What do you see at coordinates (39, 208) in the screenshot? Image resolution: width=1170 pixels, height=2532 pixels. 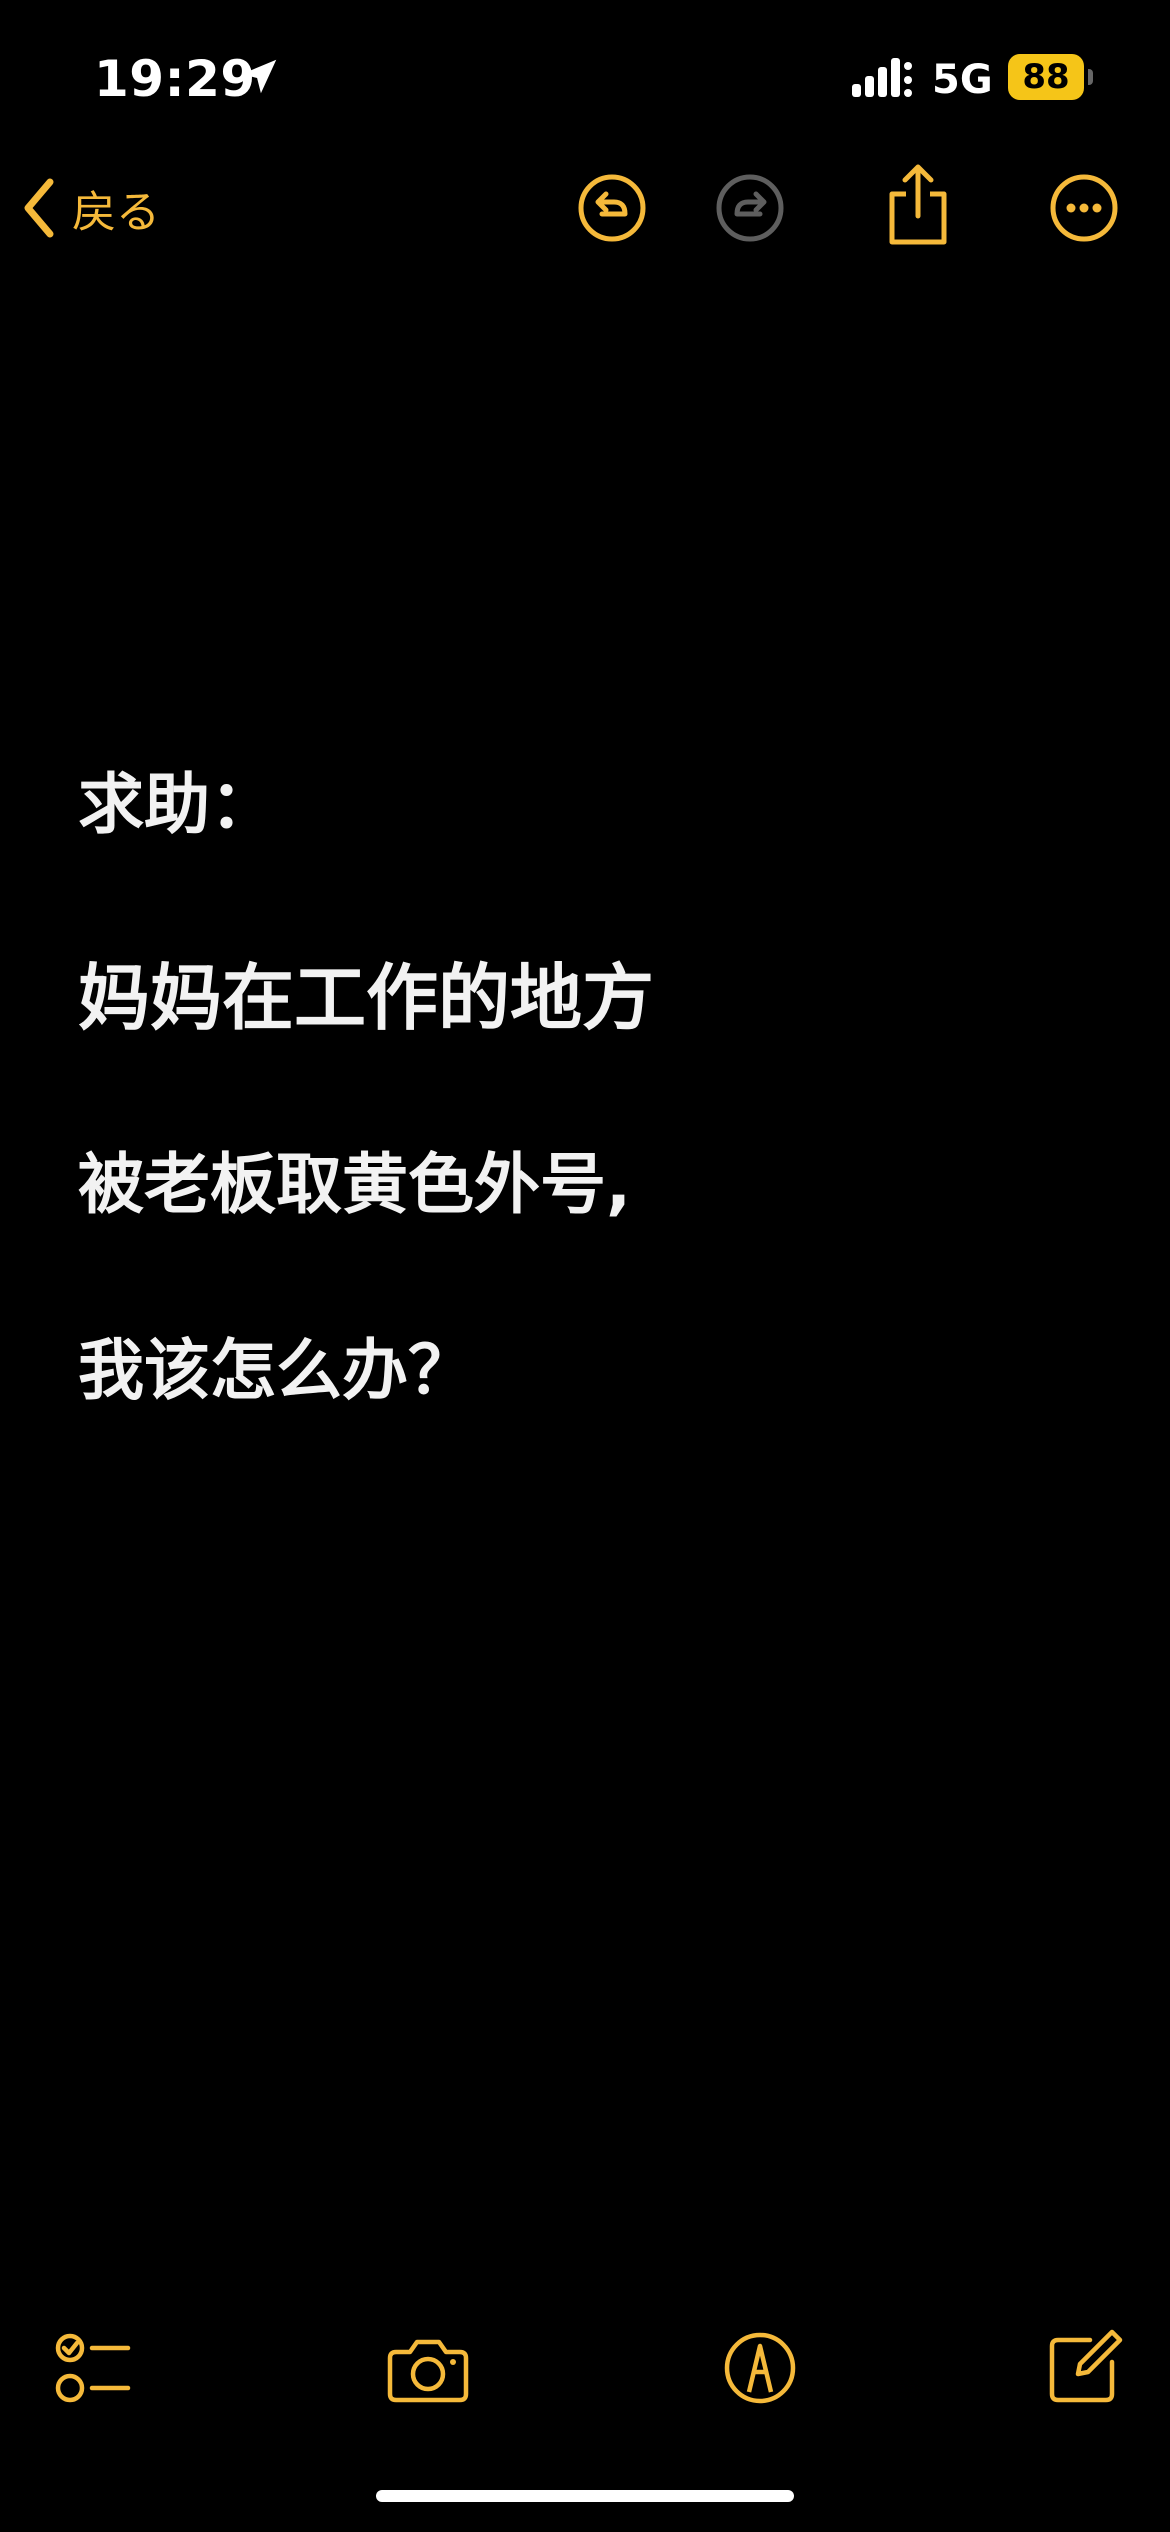 I see `chevron-left-icon` at bounding box center [39, 208].